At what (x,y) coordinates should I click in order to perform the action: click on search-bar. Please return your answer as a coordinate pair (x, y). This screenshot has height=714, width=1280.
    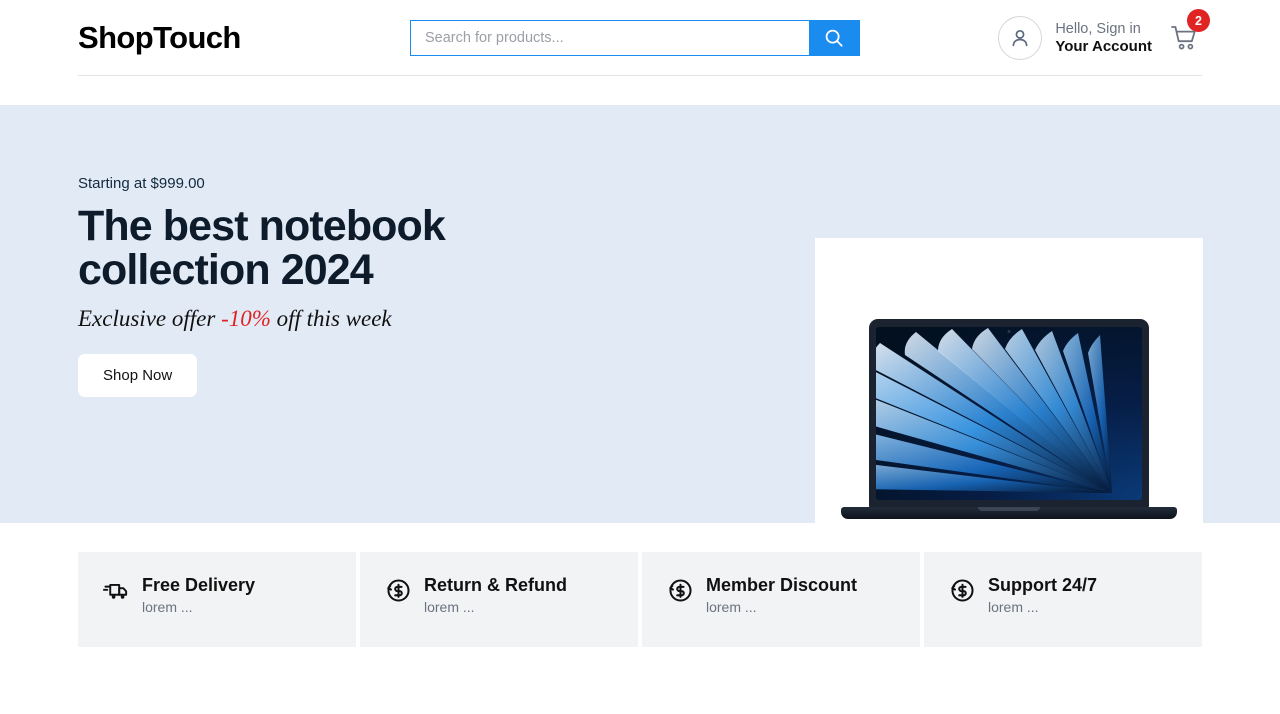
    Looking at the image, I should click on (635, 38).